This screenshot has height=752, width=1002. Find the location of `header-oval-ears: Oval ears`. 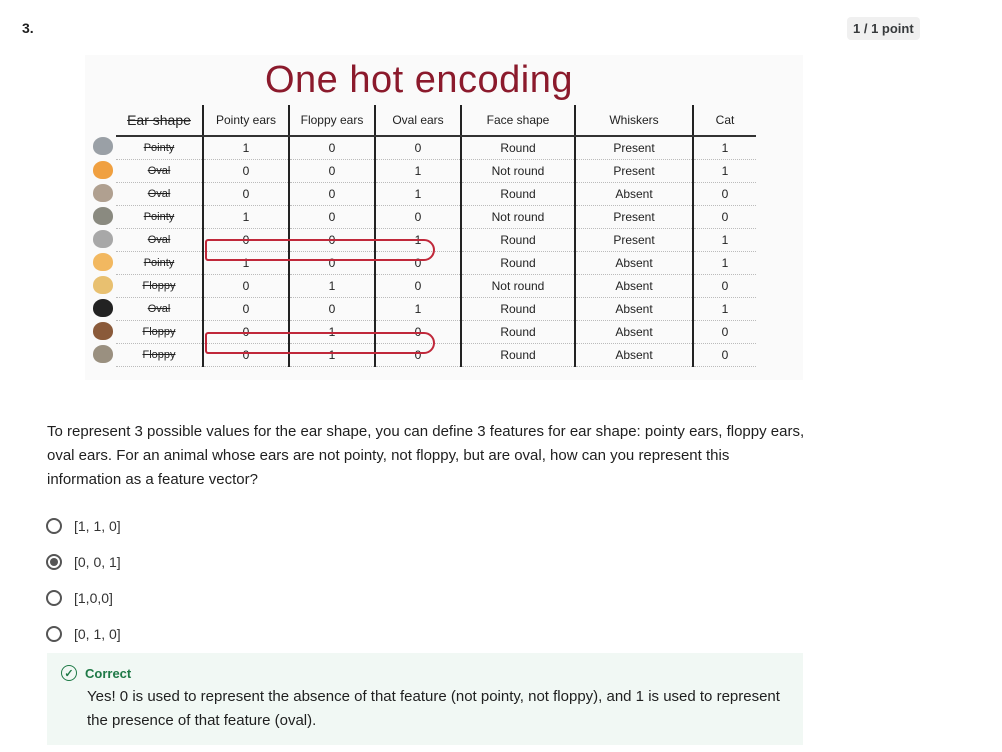

header-oval-ears: Oval ears is located at coordinates (418, 121).